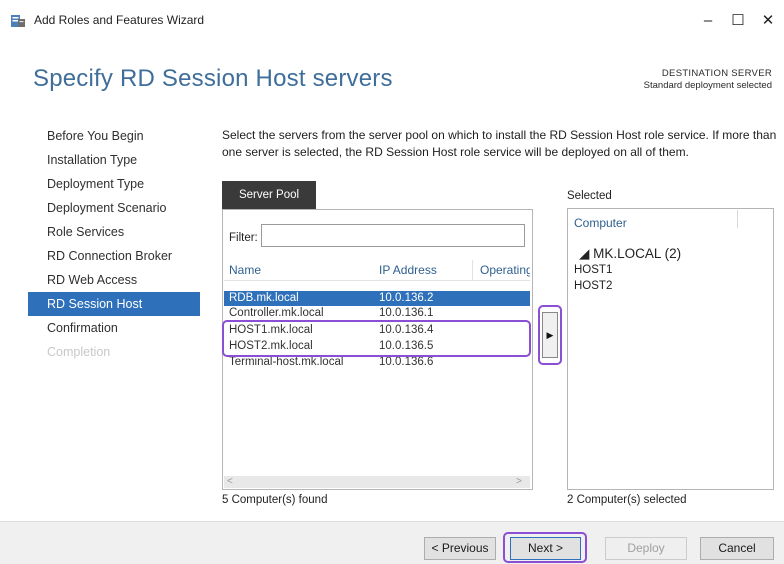  I want to click on cancel-button: Cancel, so click(737, 548).